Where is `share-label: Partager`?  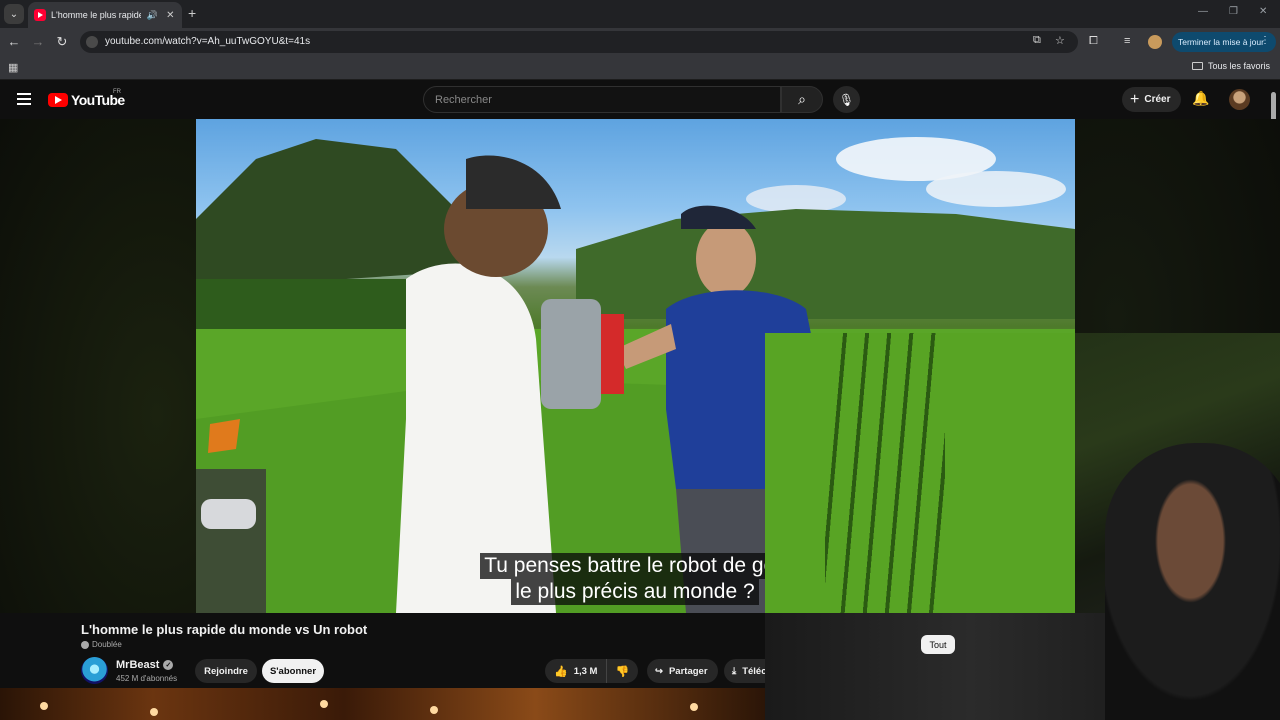 share-label: Partager is located at coordinates (688, 671).